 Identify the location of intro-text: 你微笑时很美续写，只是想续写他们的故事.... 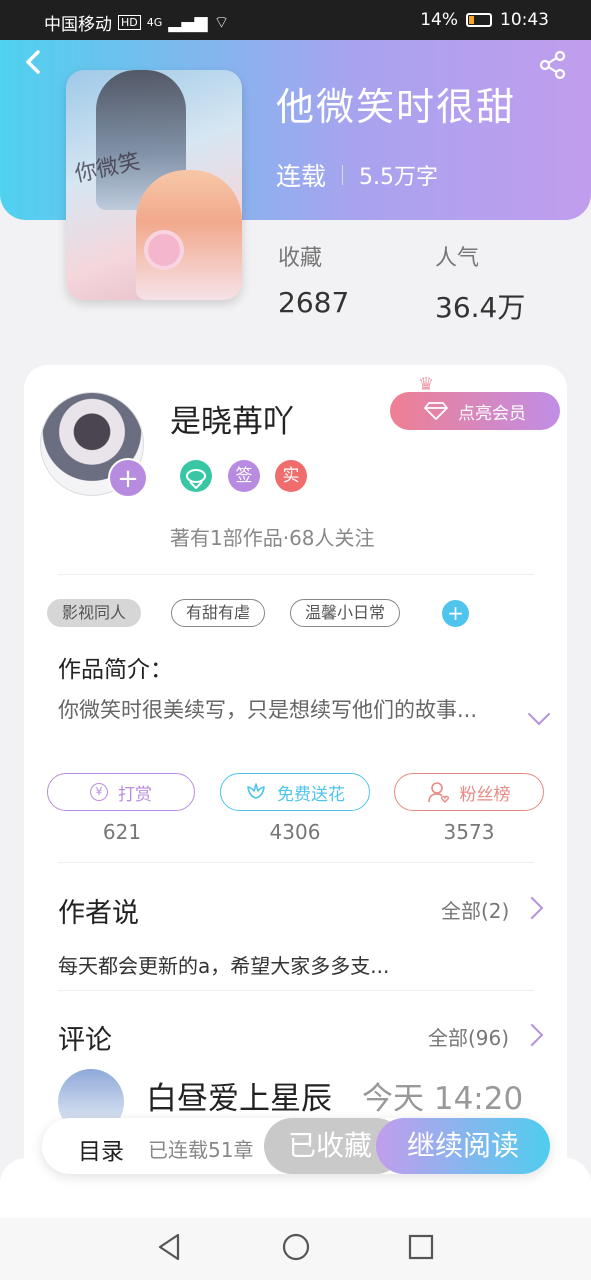
(268, 710).